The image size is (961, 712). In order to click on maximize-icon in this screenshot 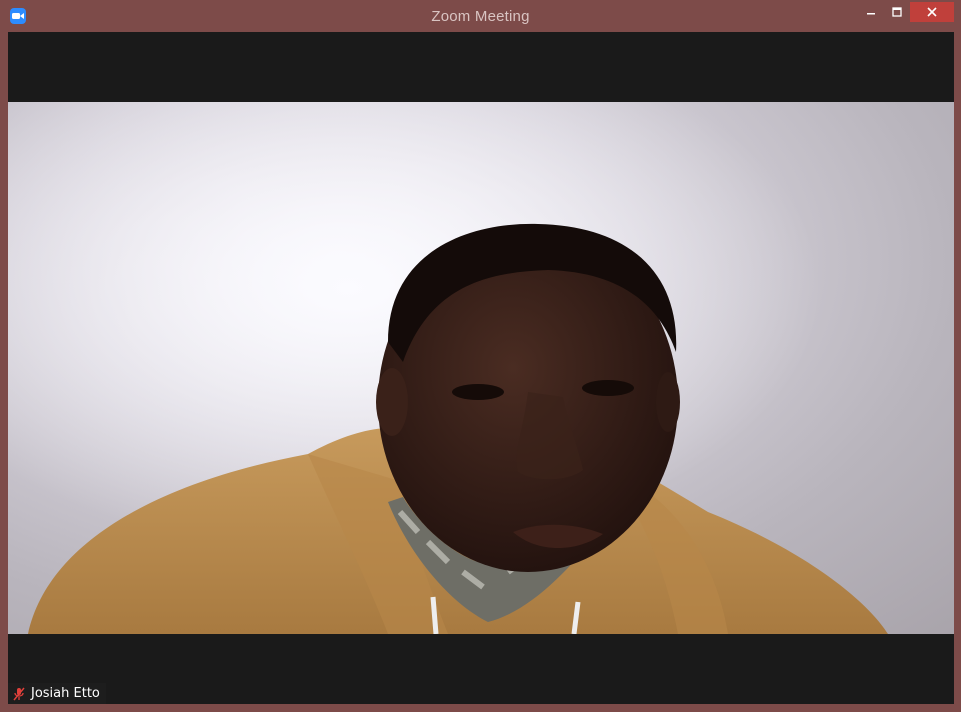, I will do `click(897, 12)`.